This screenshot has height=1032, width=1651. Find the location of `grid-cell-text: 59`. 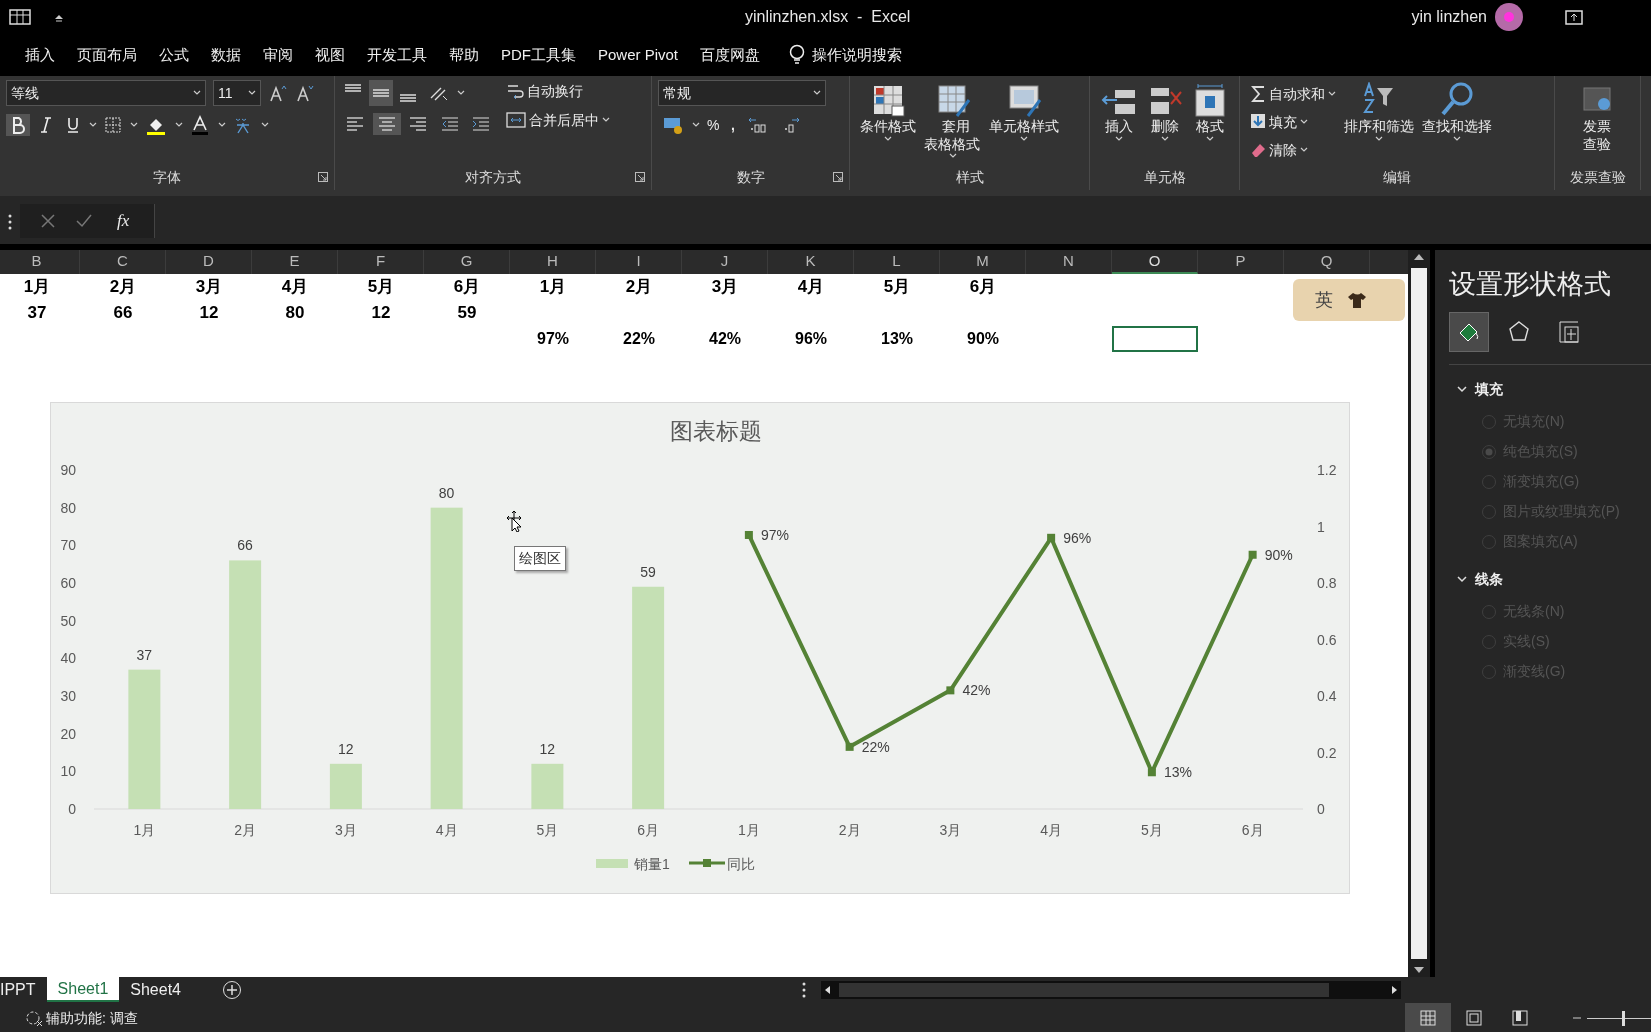

grid-cell-text: 59 is located at coordinates (467, 313).